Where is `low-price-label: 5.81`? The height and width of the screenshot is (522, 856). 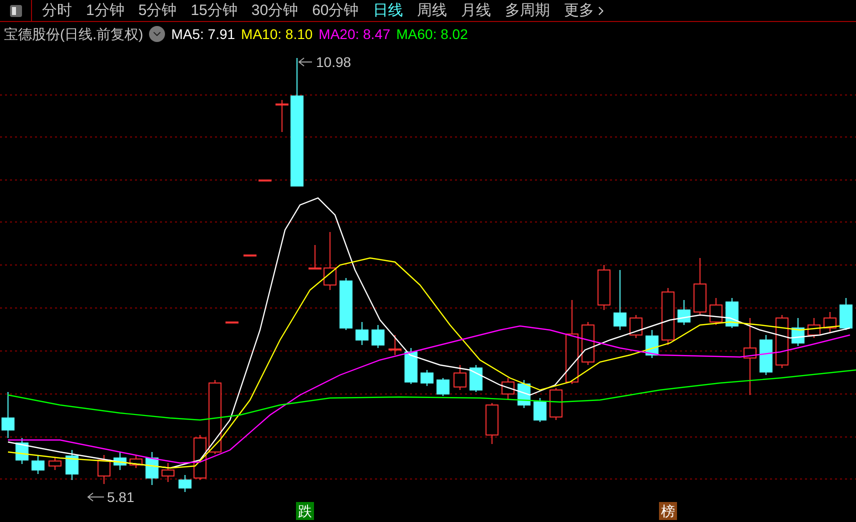 low-price-label: 5.81 is located at coordinates (120, 497).